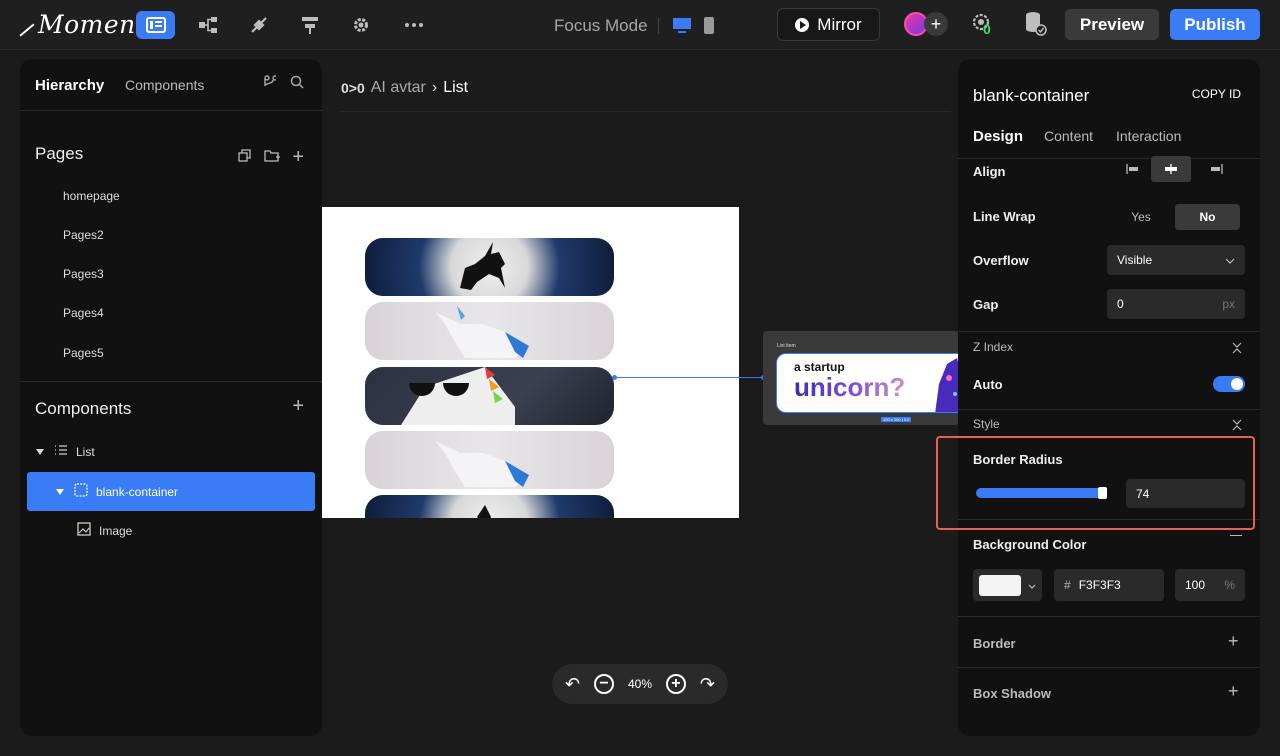 This screenshot has height=756, width=1280. What do you see at coordinates (986, 424) in the screenshot?
I see `style-label: Style` at bounding box center [986, 424].